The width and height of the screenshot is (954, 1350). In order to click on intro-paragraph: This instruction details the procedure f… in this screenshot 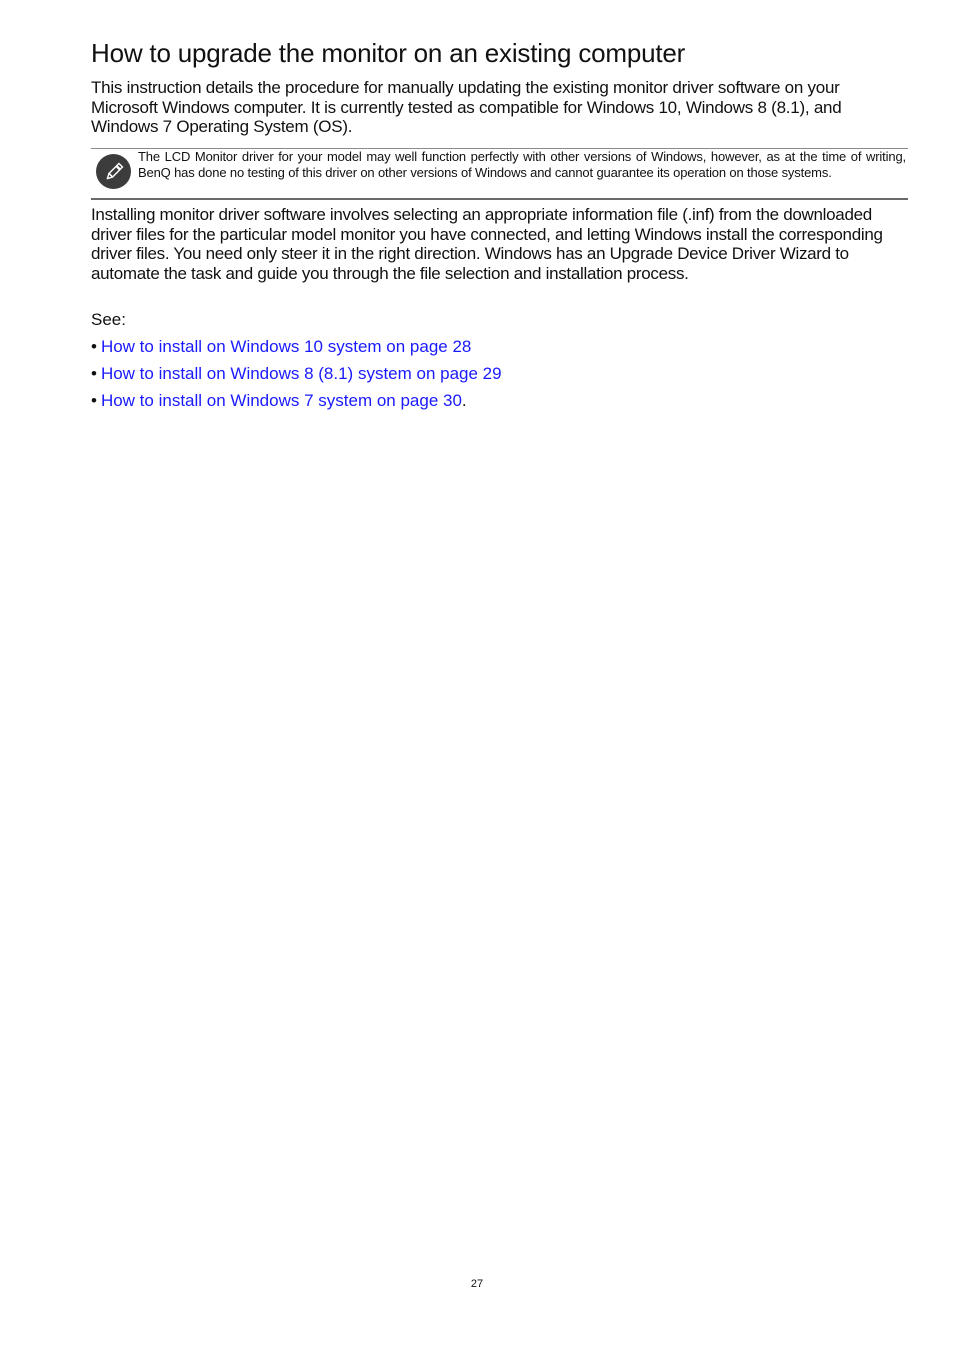, I will do `click(466, 107)`.